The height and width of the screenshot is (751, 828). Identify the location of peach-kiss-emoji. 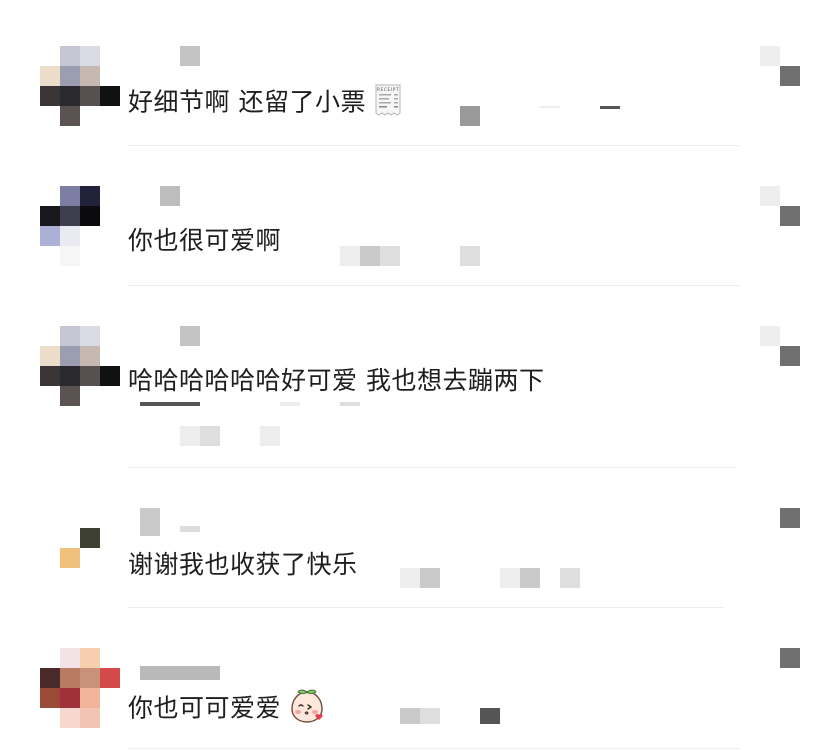
(307, 709).